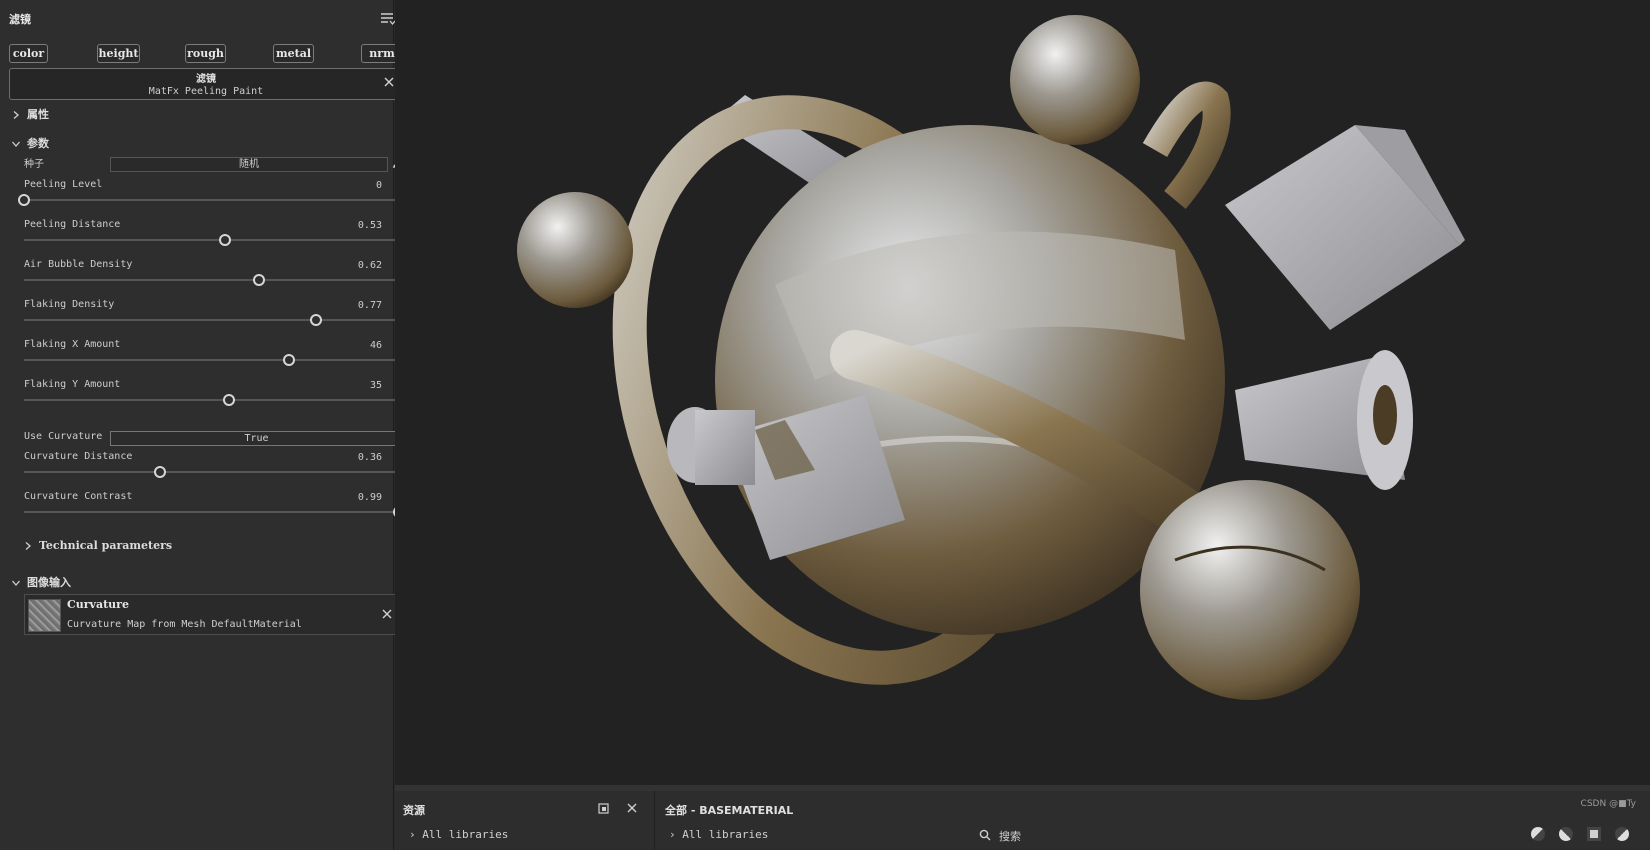  Describe the element at coordinates (69, 304) in the screenshot. I see `slider-label: Flaking Density` at that location.